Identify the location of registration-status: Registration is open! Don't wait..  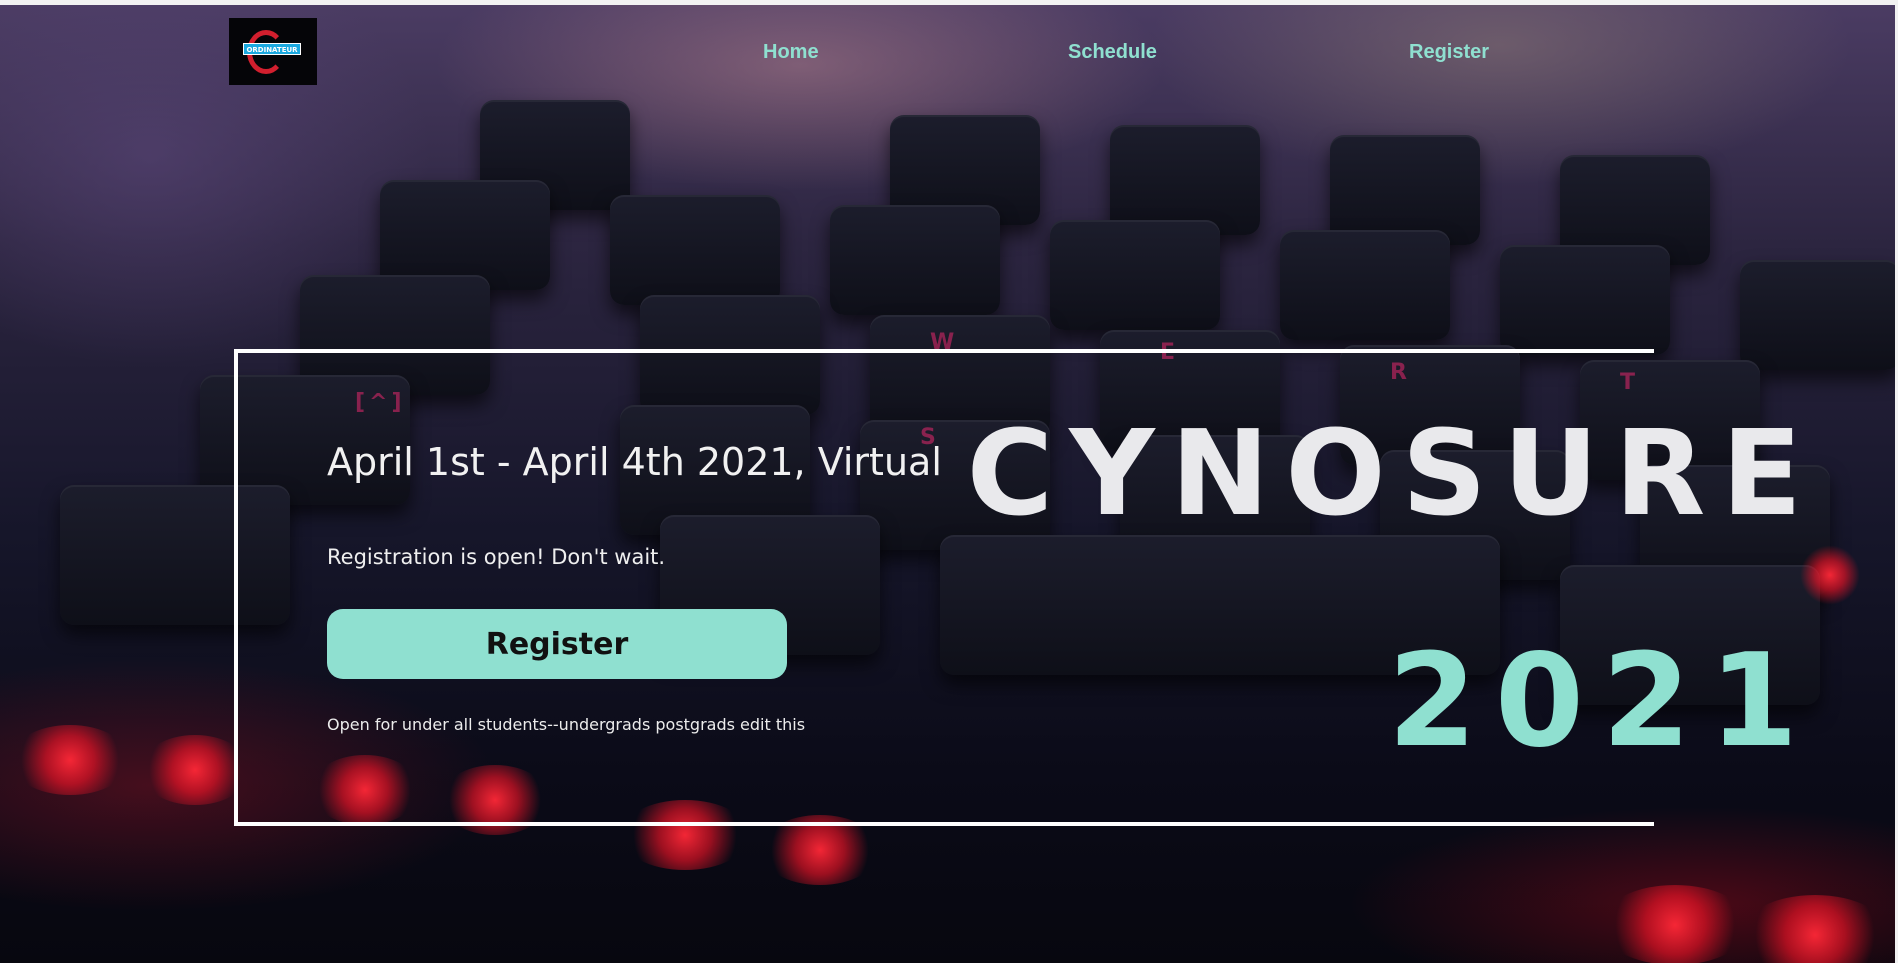
(496, 557).